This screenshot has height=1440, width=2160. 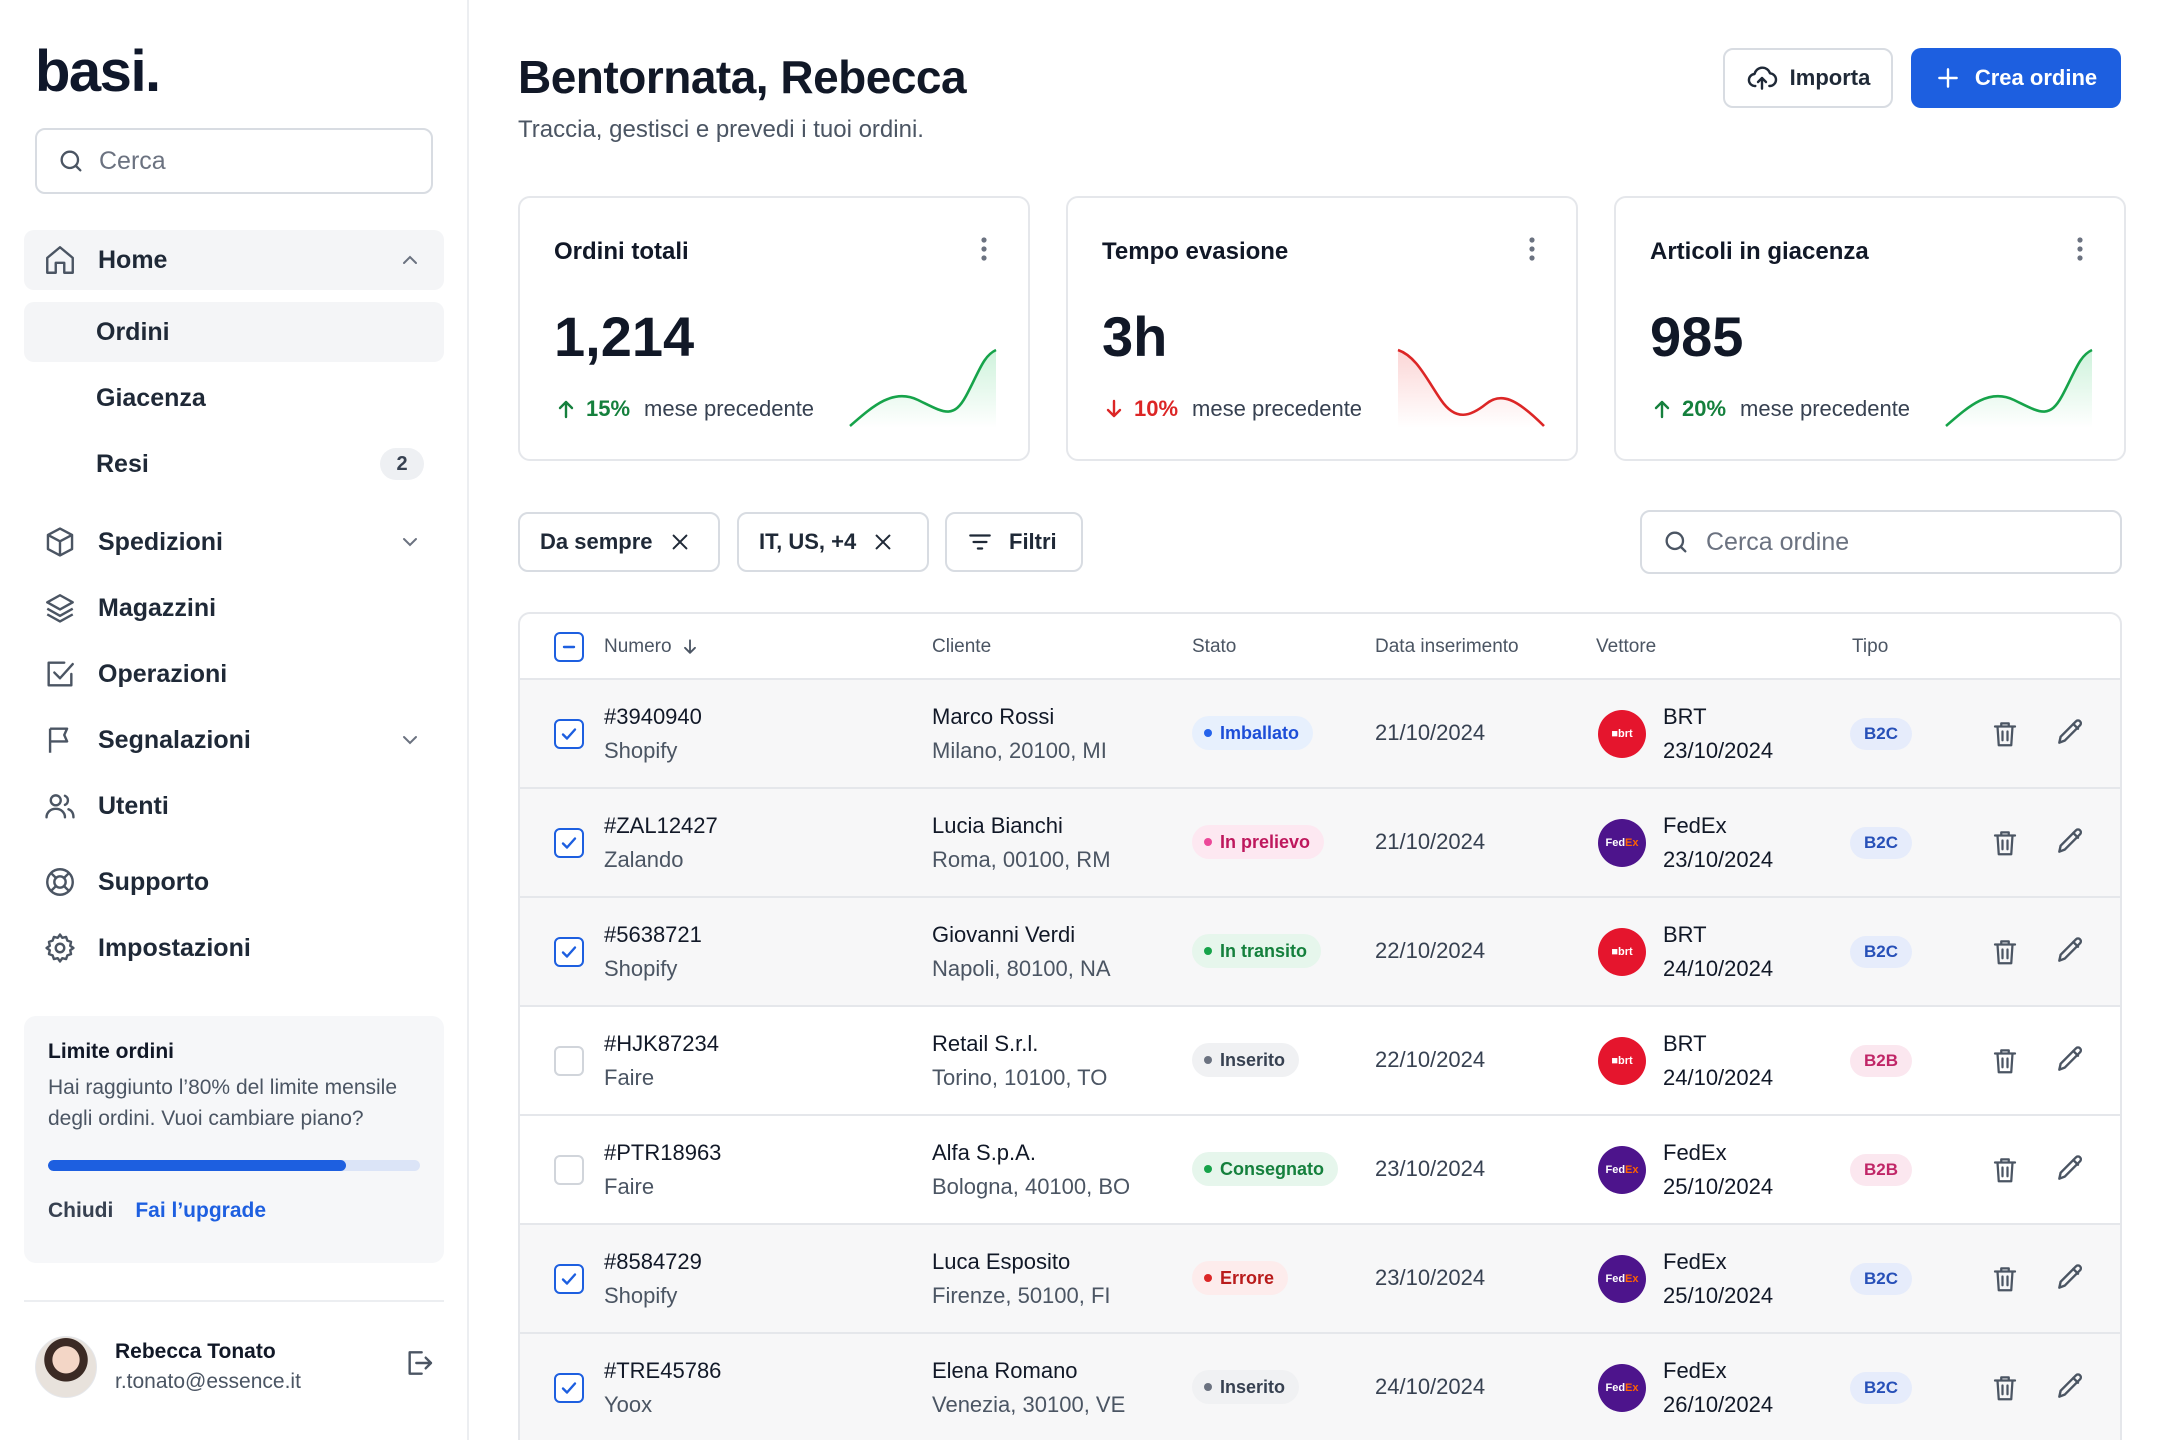 I want to click on filters-button: Filtri, so click(x=1014, y=542).